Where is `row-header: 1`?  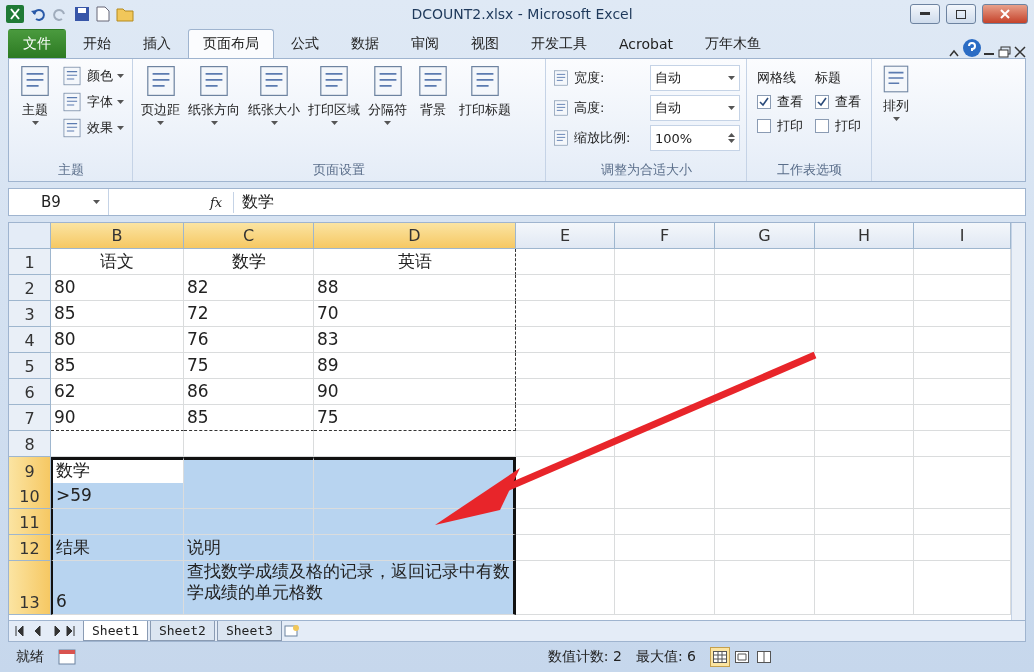
row-header: 1 is located at coordinates (30, 262).